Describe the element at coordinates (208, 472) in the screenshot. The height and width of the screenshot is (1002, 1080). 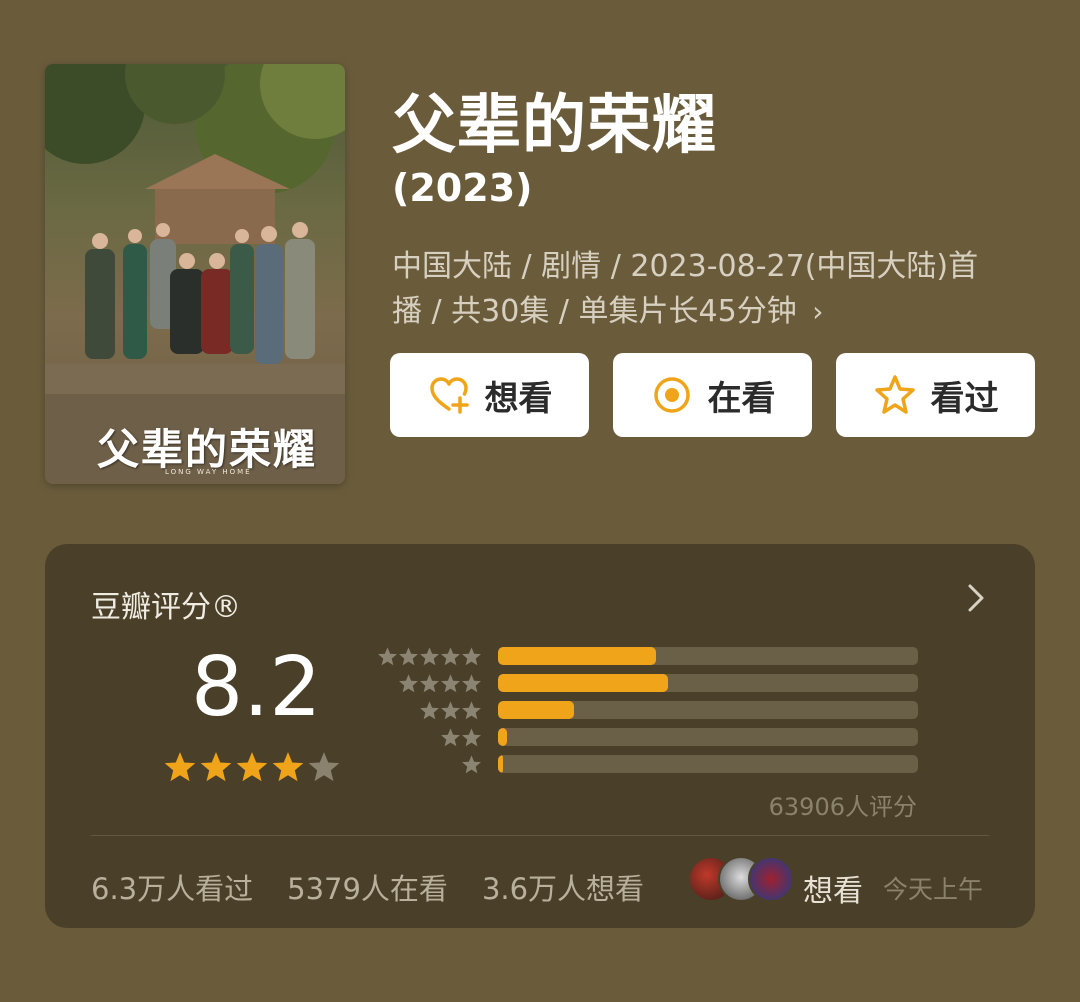
I see `poster-subtitle-art: LONG WAY HOME` at that location.